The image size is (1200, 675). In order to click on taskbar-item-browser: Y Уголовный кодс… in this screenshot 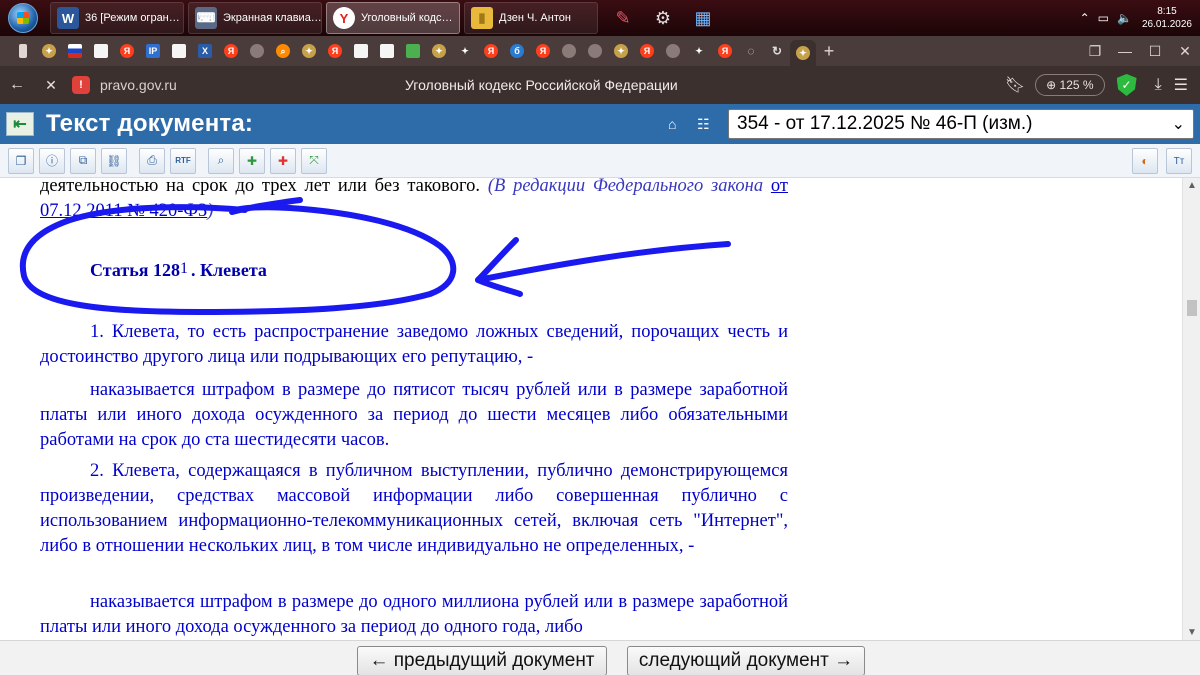, I will do `click(393, 18)`.